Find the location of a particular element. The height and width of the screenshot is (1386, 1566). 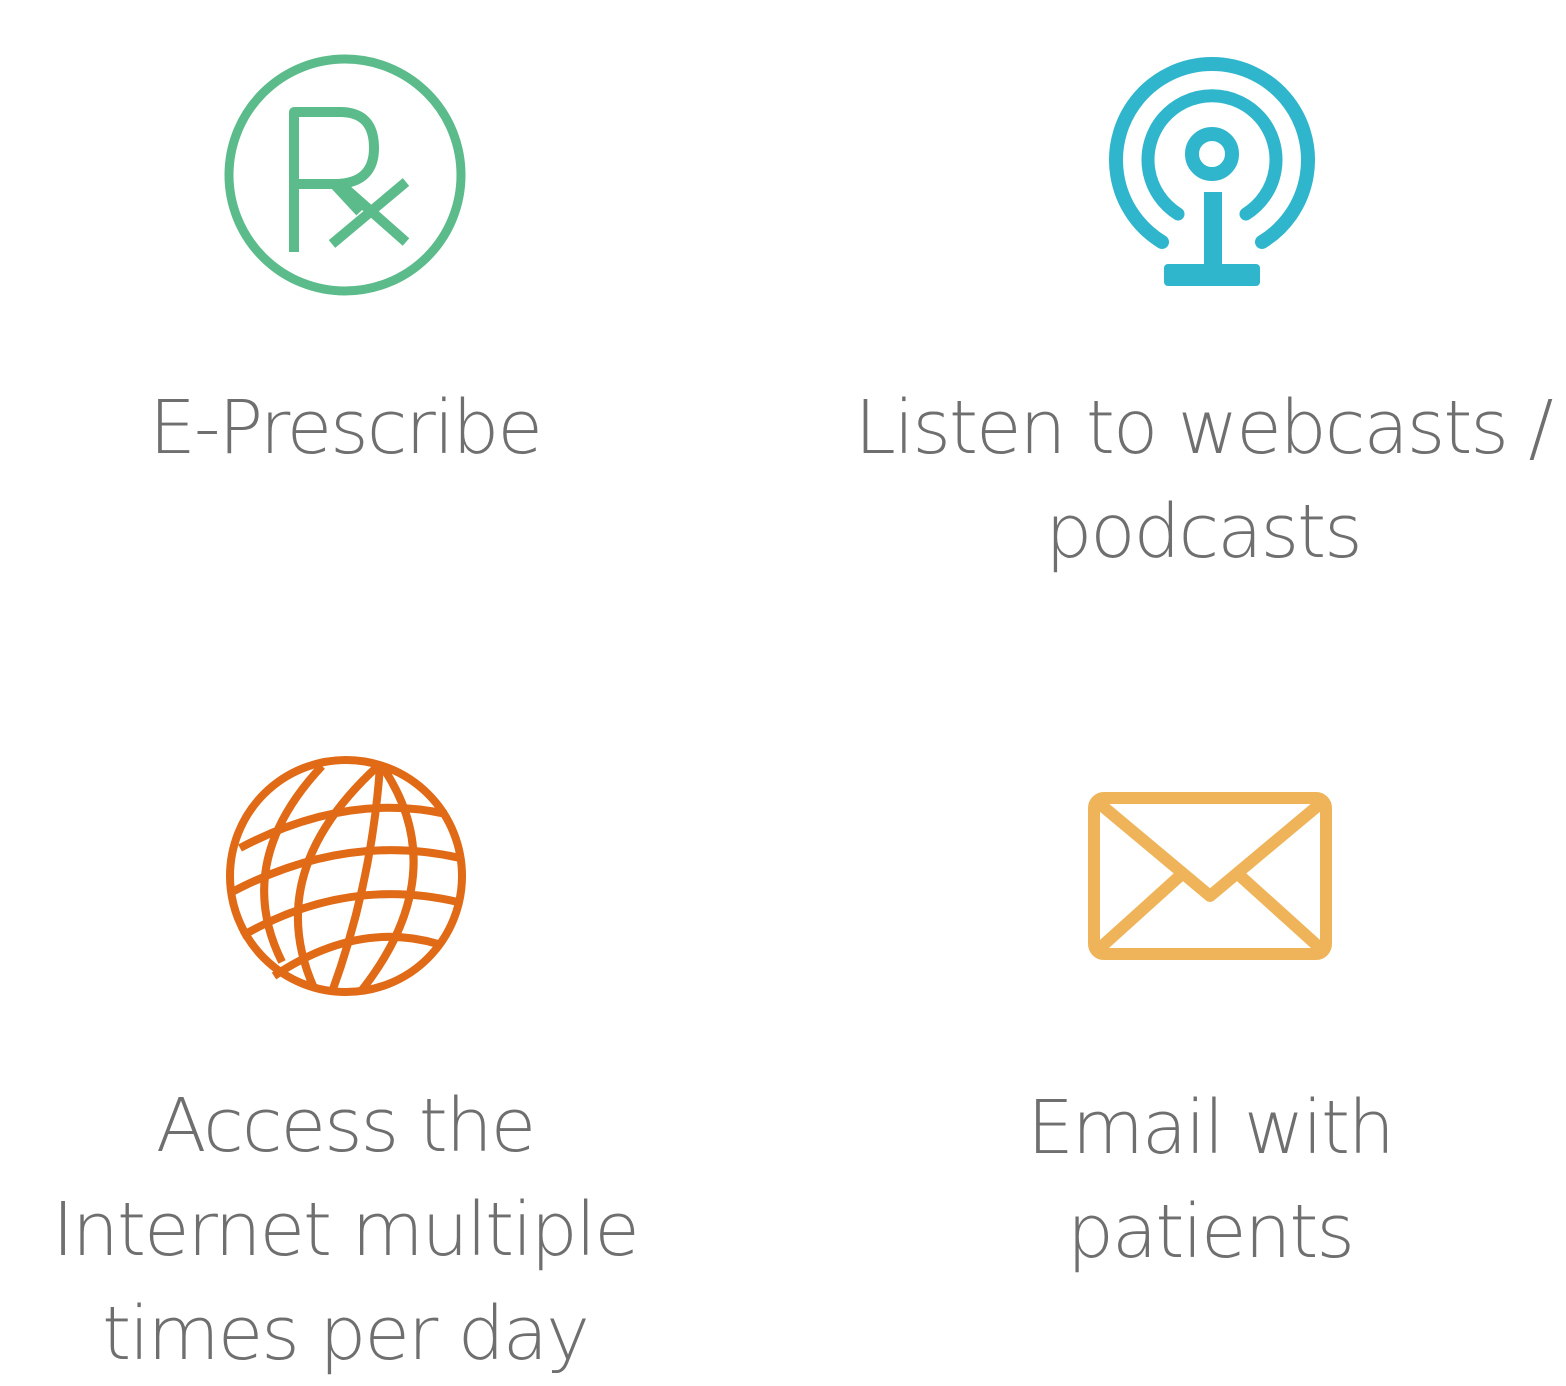

label-line: Access the is located at coordinates (345, 1126).